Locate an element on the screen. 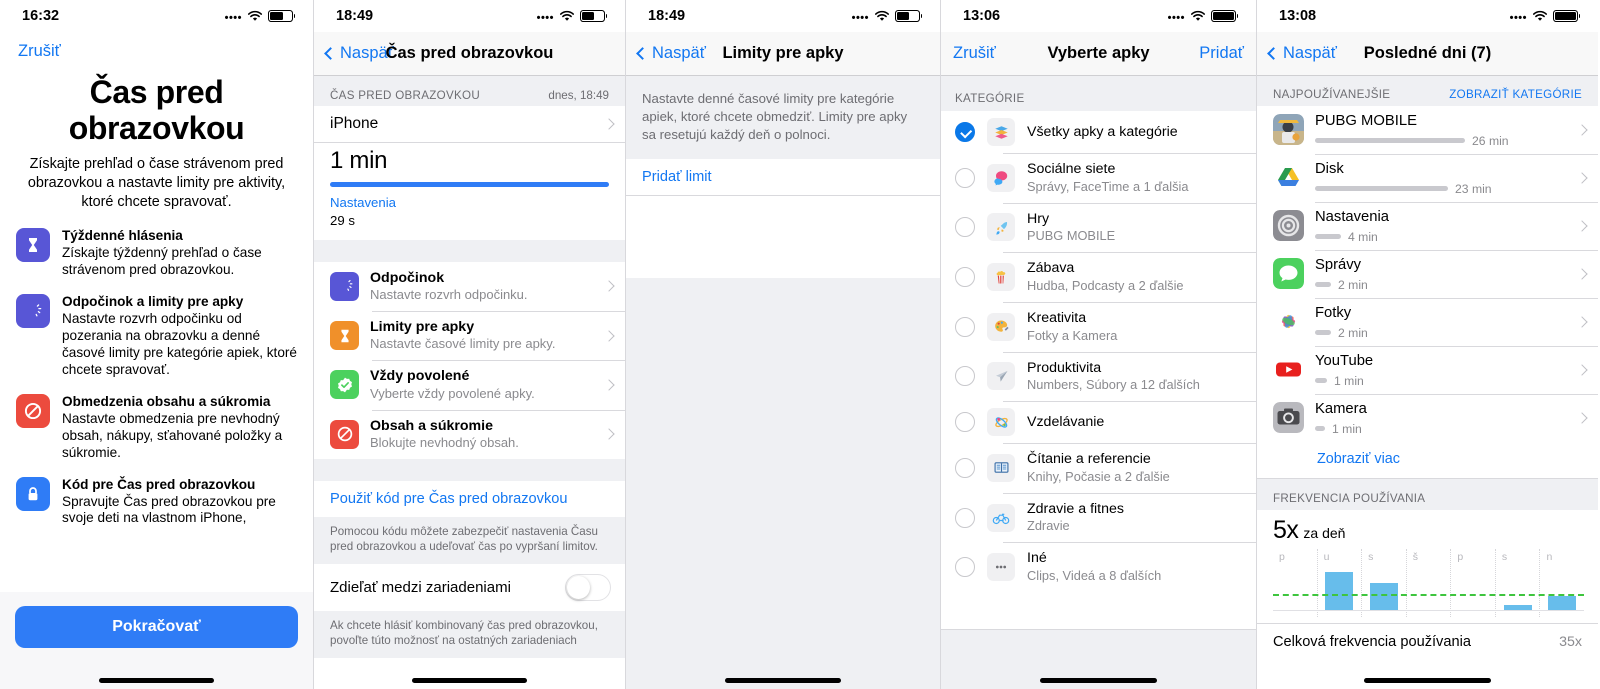 Image resolution: width=1600 pixels, height=689 pixels. ellipsis-icon is located at coordinates (1001, 567).